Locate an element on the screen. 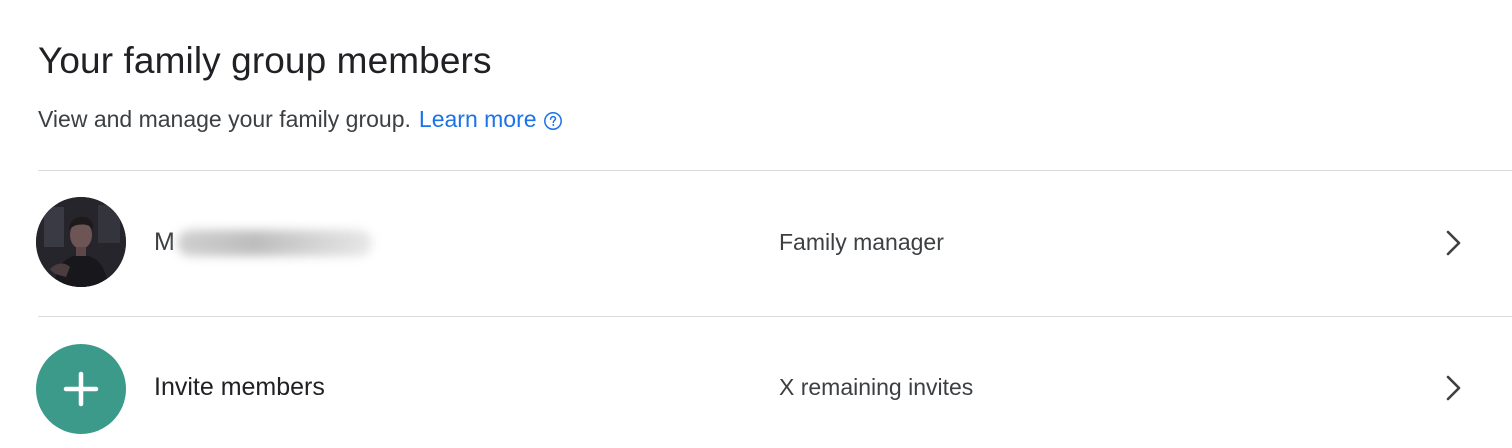 This screenshot has height=448, width=1512. page-title: Your family group members is located at coordinates (265, 60).